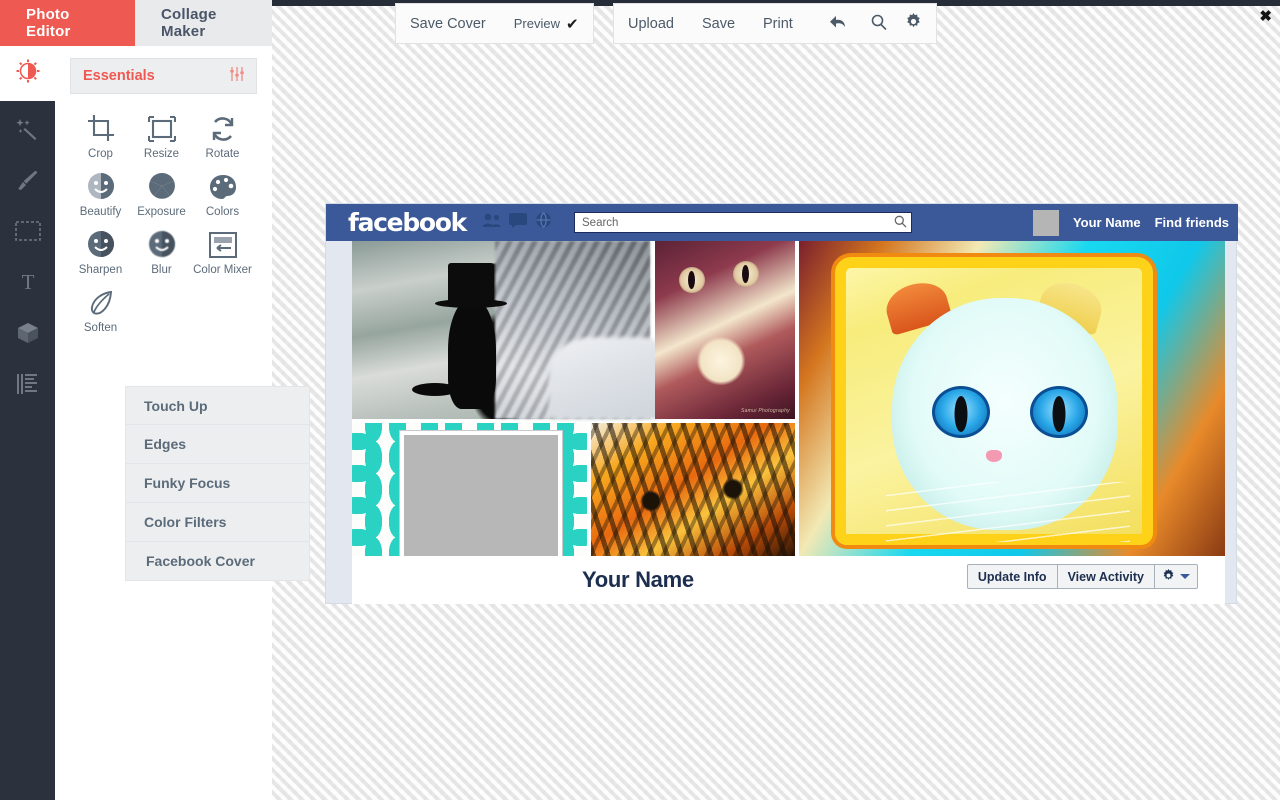 This screenshot has width=1280, height=800. I want to click on rail-item-stickers, so click(27, 335).